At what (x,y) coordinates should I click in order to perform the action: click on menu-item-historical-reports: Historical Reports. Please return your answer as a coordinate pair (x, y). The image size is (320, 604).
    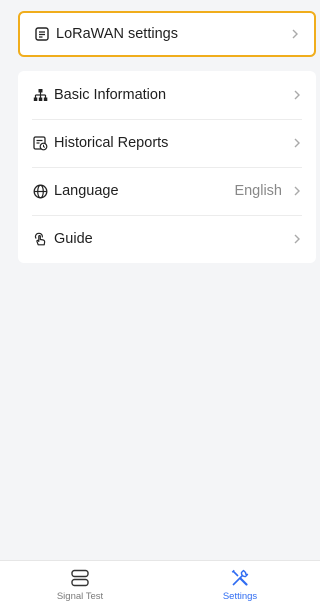
    Looking at the image, I should click on (167, 143).